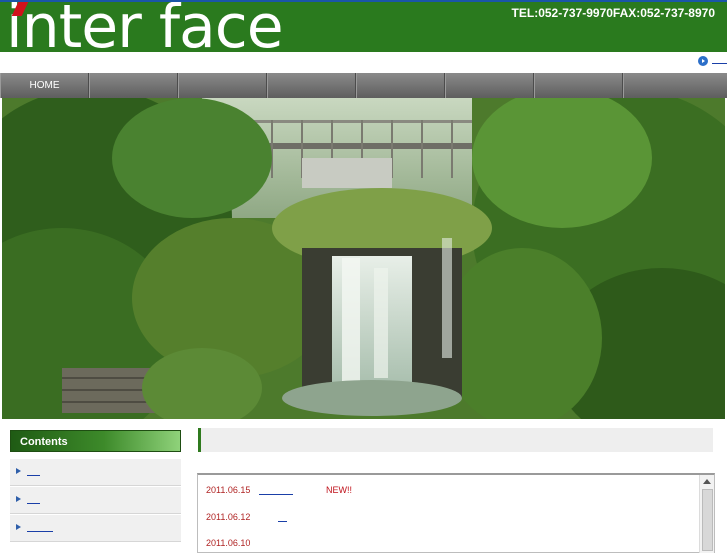 Image resolution: width=727 pixels, height=553 pixels. I want to click on scroll-up-arrow-icon, so click(707, 481).